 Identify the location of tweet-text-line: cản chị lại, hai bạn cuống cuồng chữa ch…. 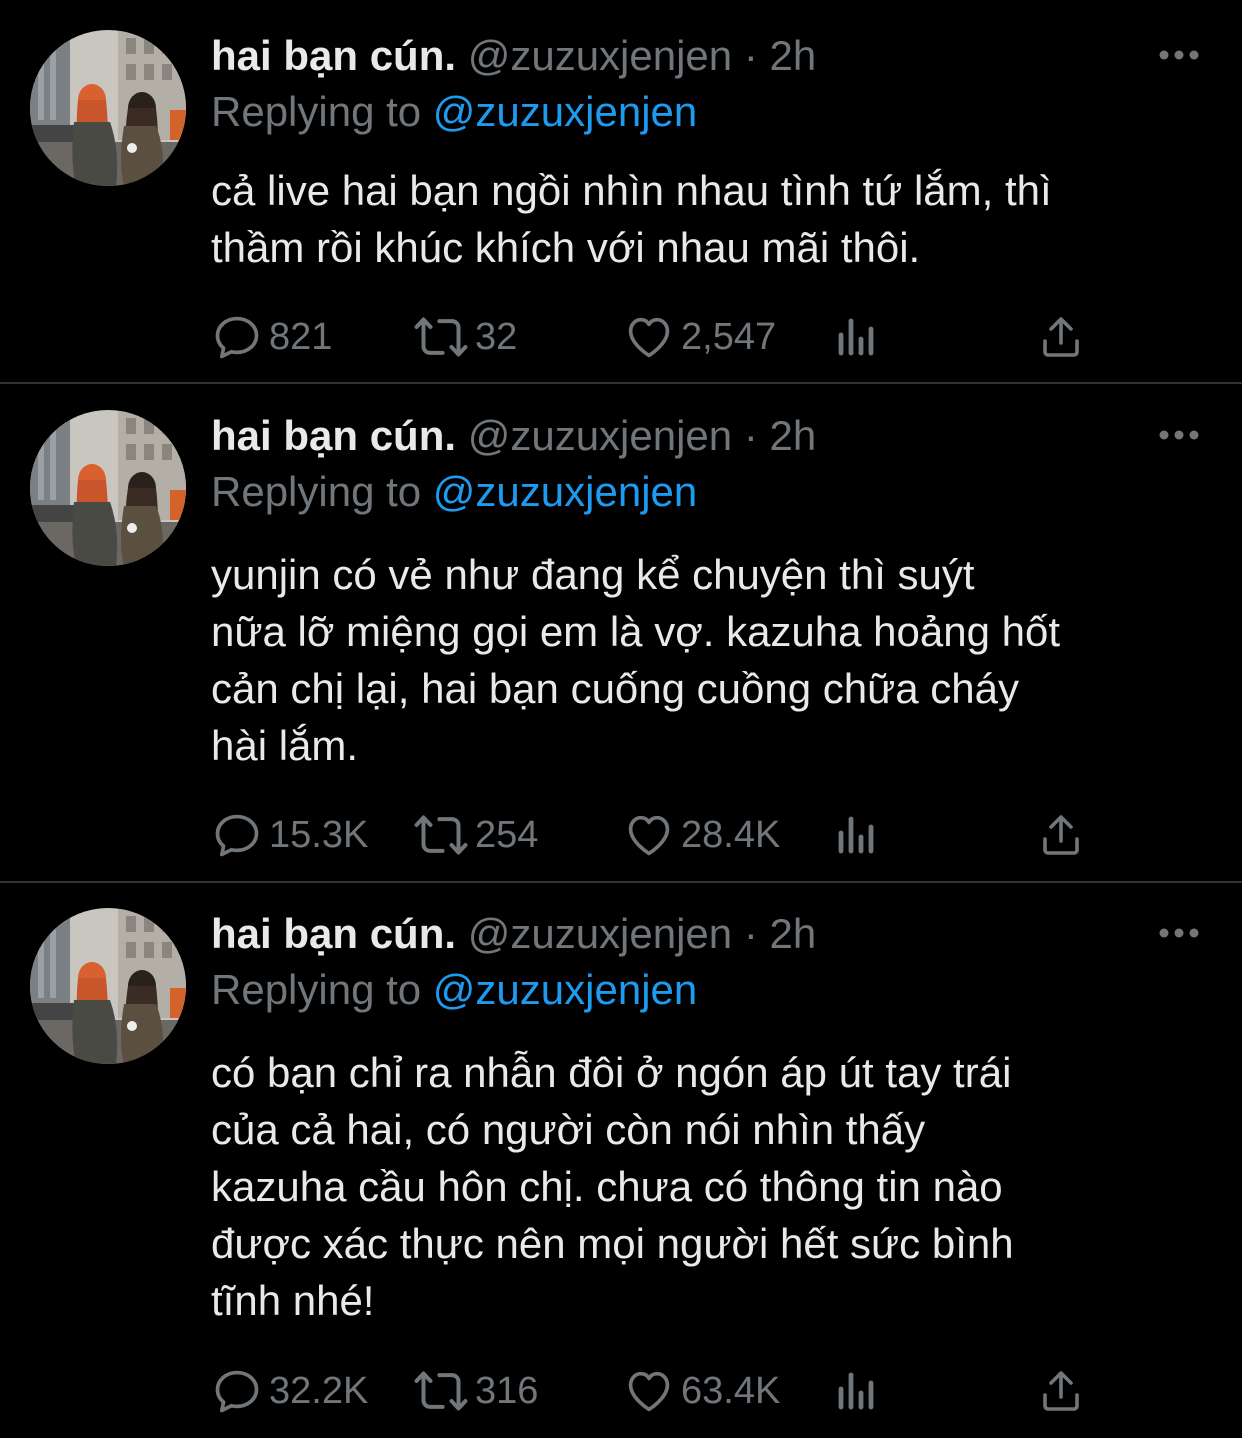
(615, 688).